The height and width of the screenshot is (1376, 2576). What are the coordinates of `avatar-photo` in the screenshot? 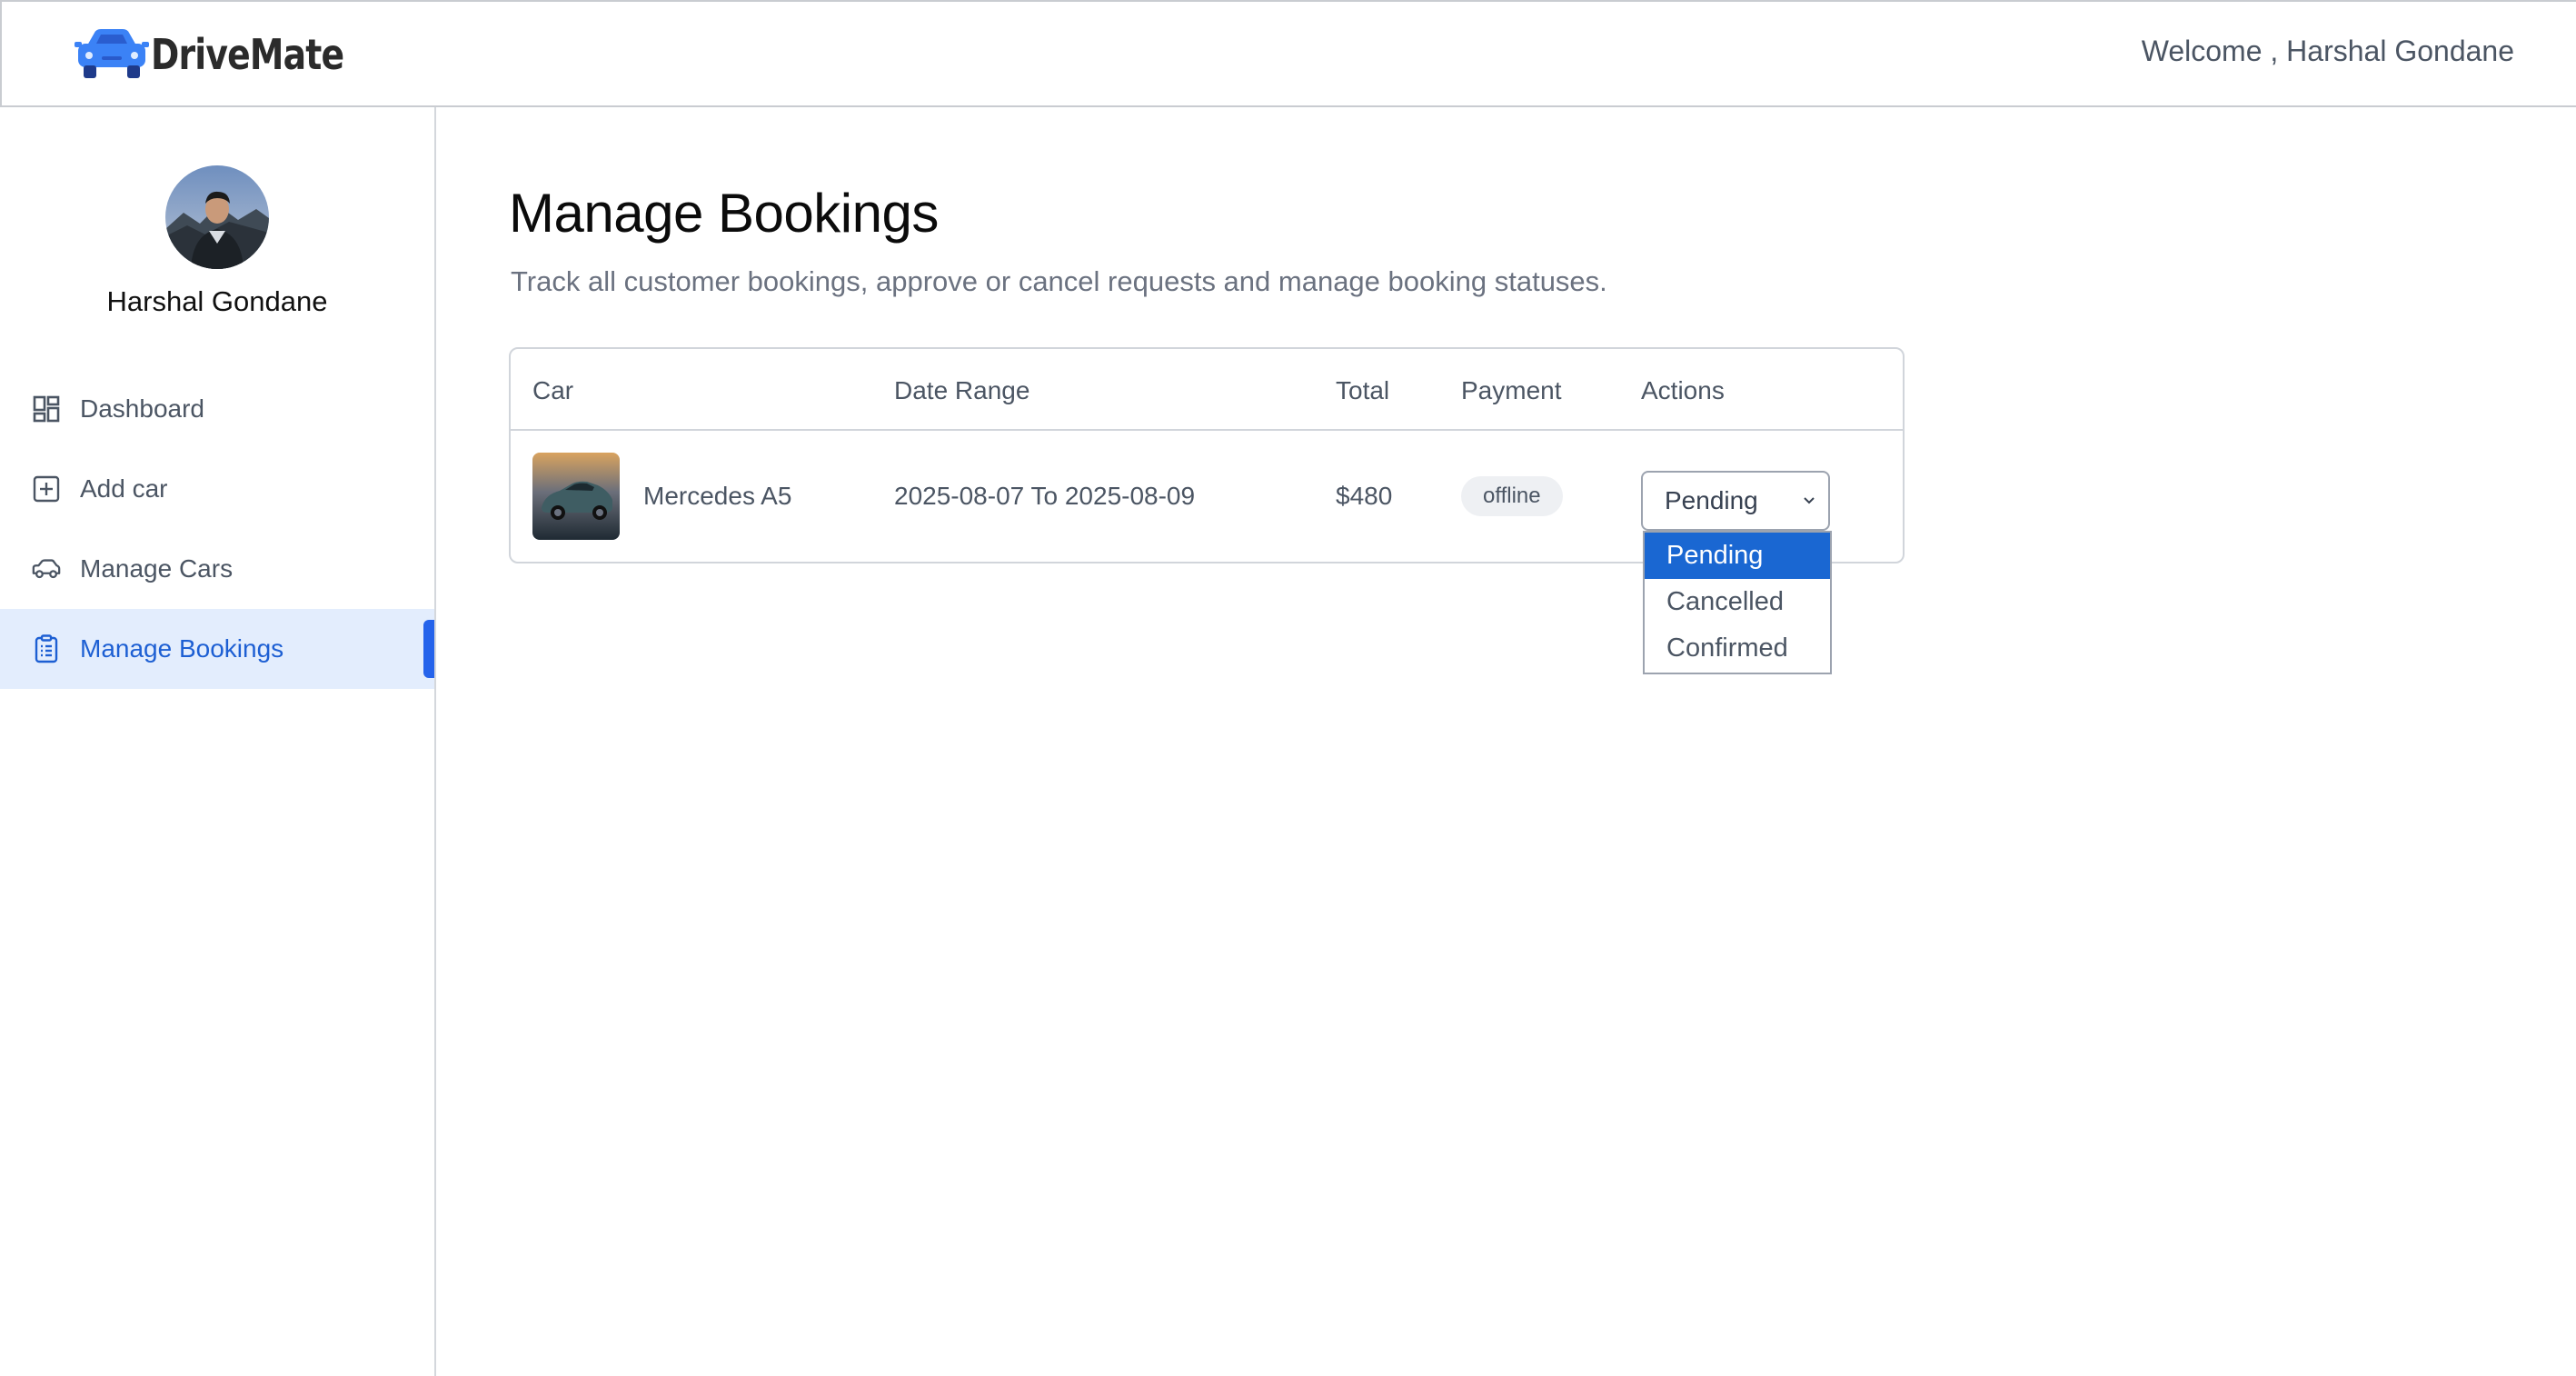 It's located at (217, 217).